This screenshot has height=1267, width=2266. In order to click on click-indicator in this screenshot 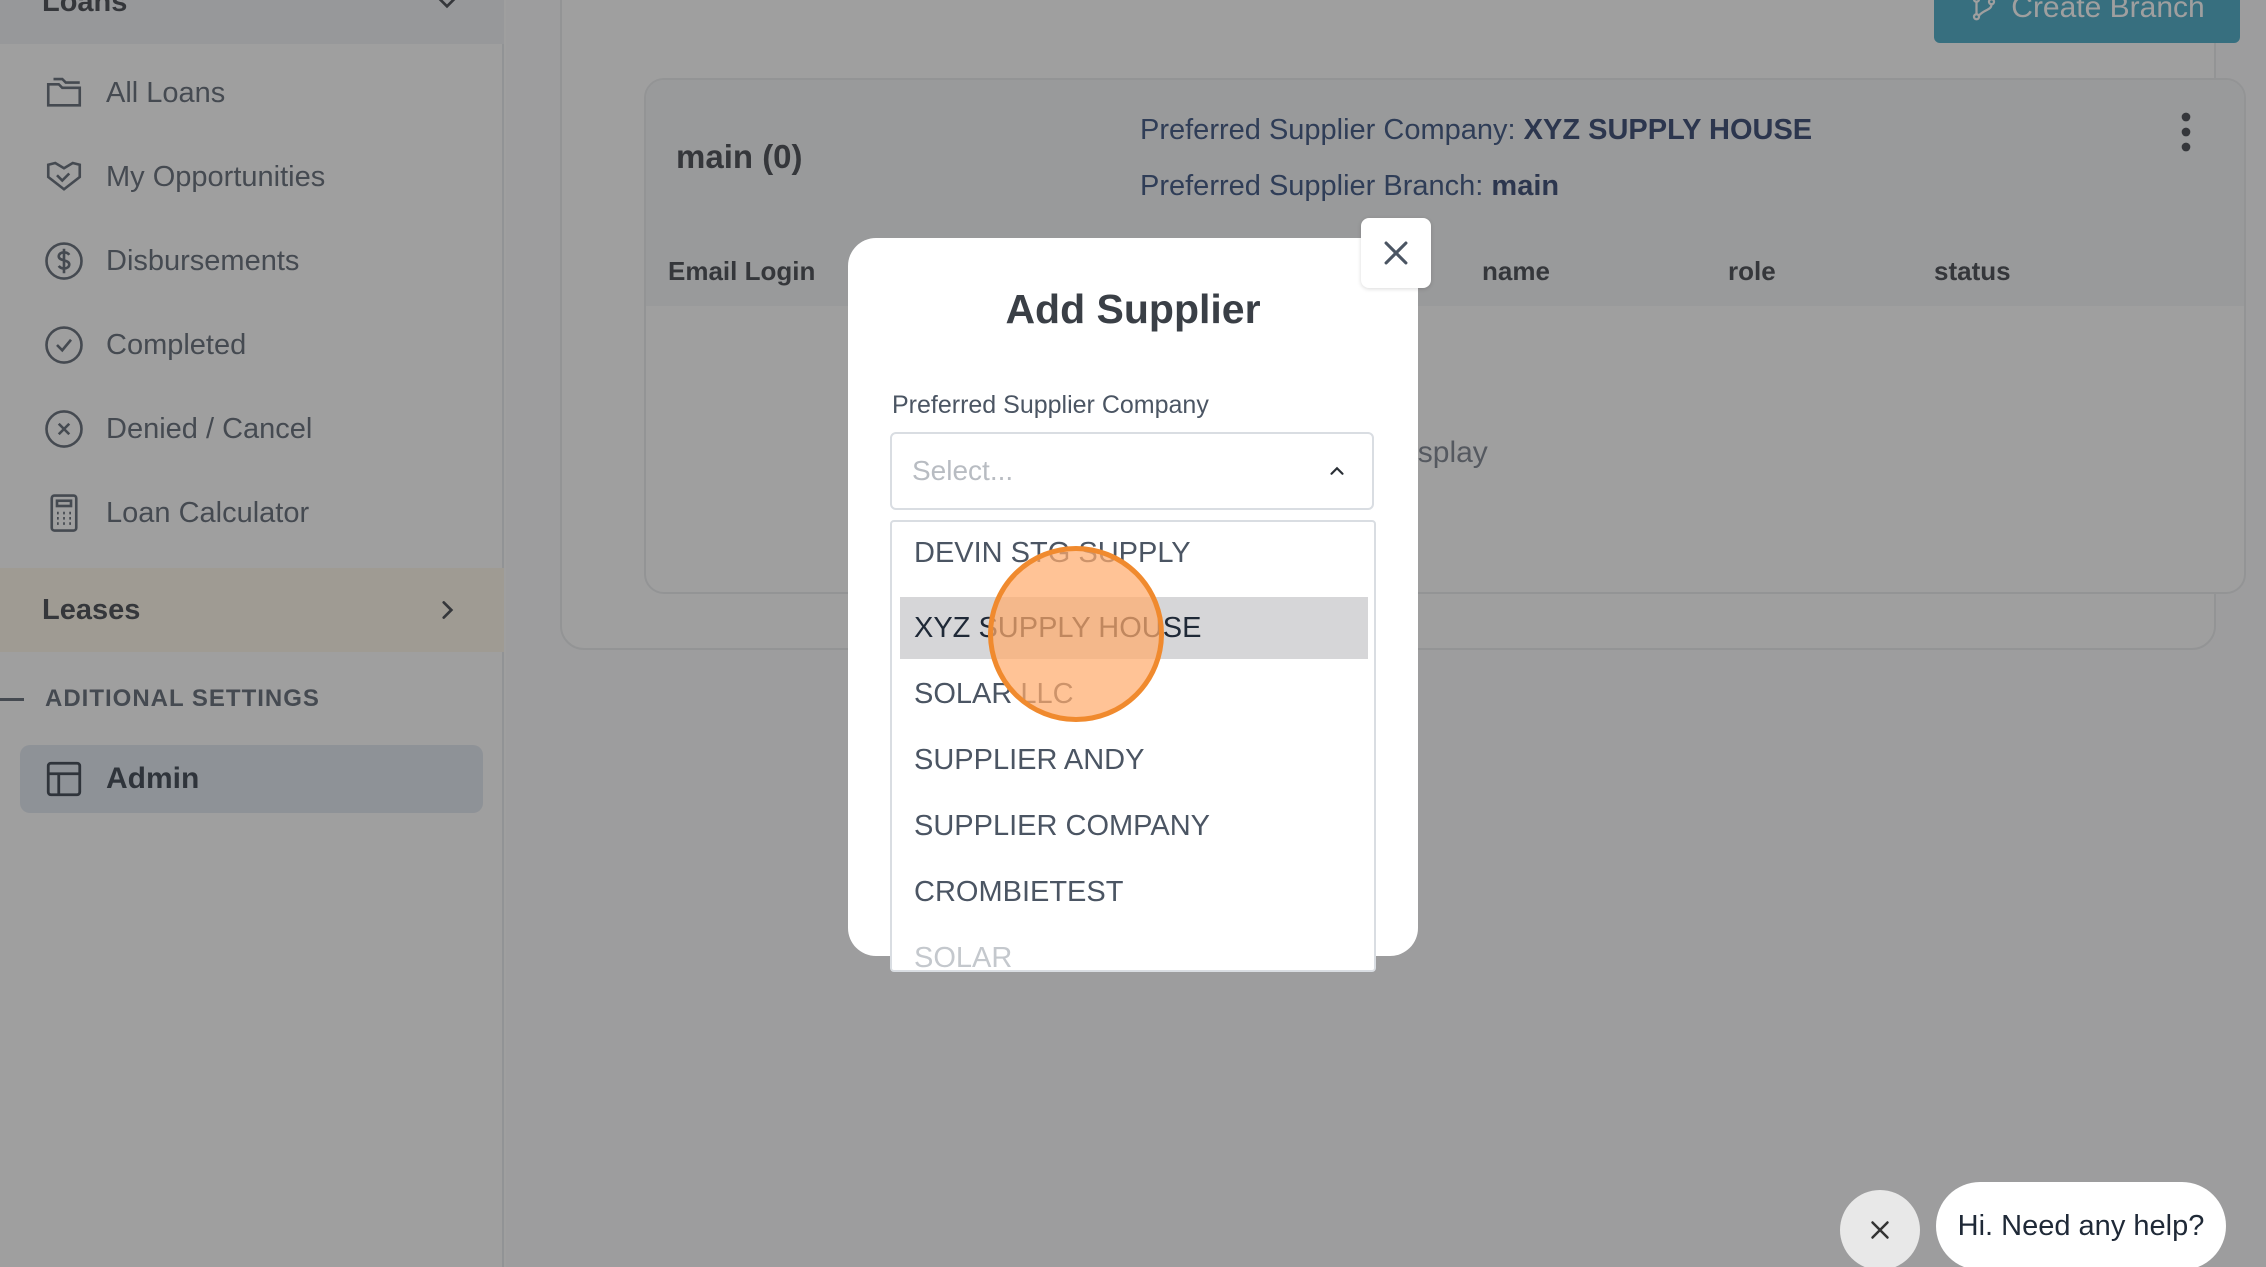, I will do `click(1076, 634)`.